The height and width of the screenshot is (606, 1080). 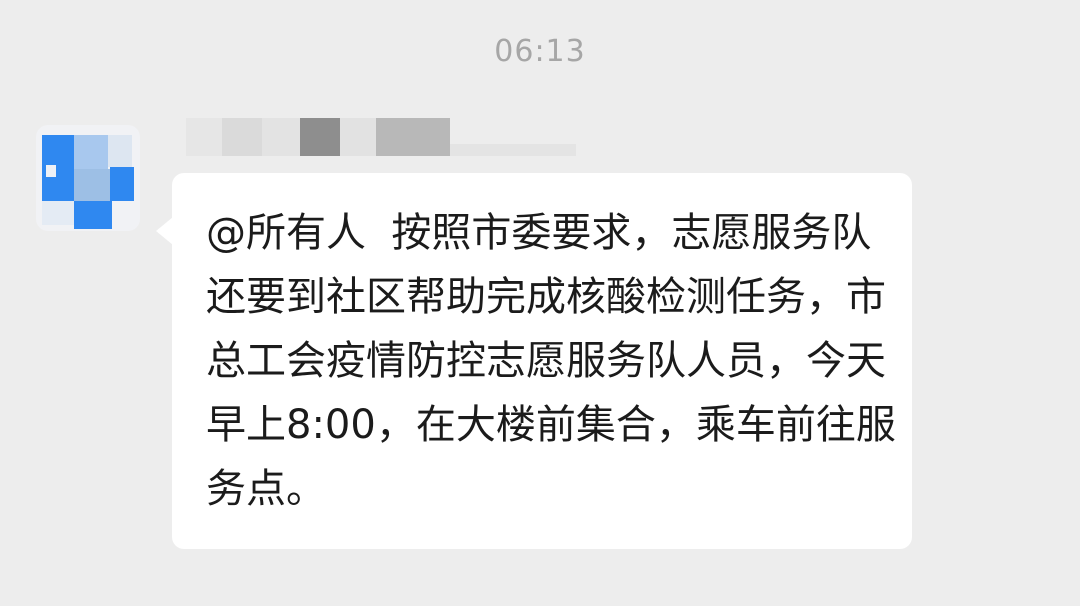 I want to click on message-timestamp: 06:13, so click(x=540, y=51).